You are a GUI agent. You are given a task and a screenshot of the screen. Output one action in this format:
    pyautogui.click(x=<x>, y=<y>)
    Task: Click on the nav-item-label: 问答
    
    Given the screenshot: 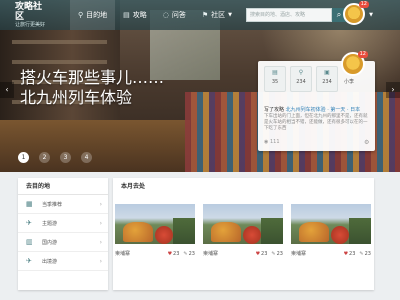 What is the action you would take?
    pyautogui.click(x=178, y=15)
    